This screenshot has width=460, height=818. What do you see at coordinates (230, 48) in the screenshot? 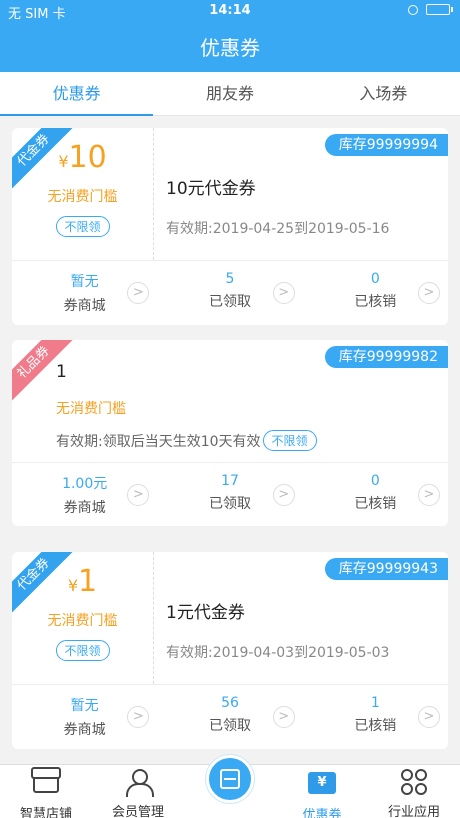
I see `page-title: 优惠券` at bounding box center [230, 48].